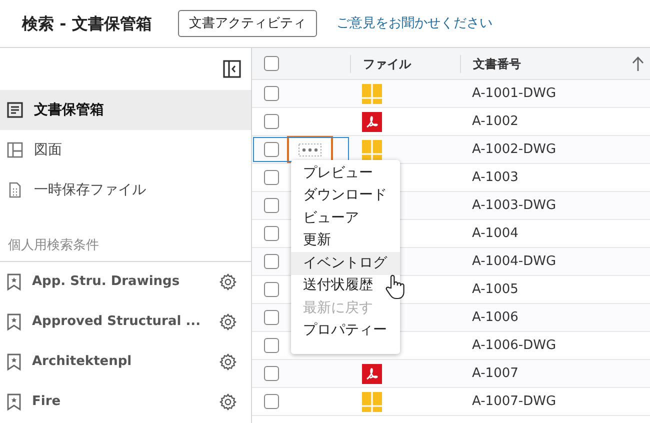 The width and height of the screenshot is (650, 423). I want to click on sidebar-item: 文書保管箱, so click(125, 110).